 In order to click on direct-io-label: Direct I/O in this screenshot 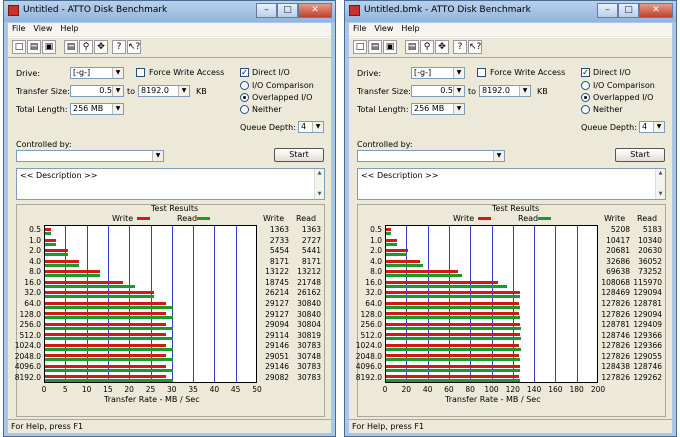, I will do `click(271, 72)`.